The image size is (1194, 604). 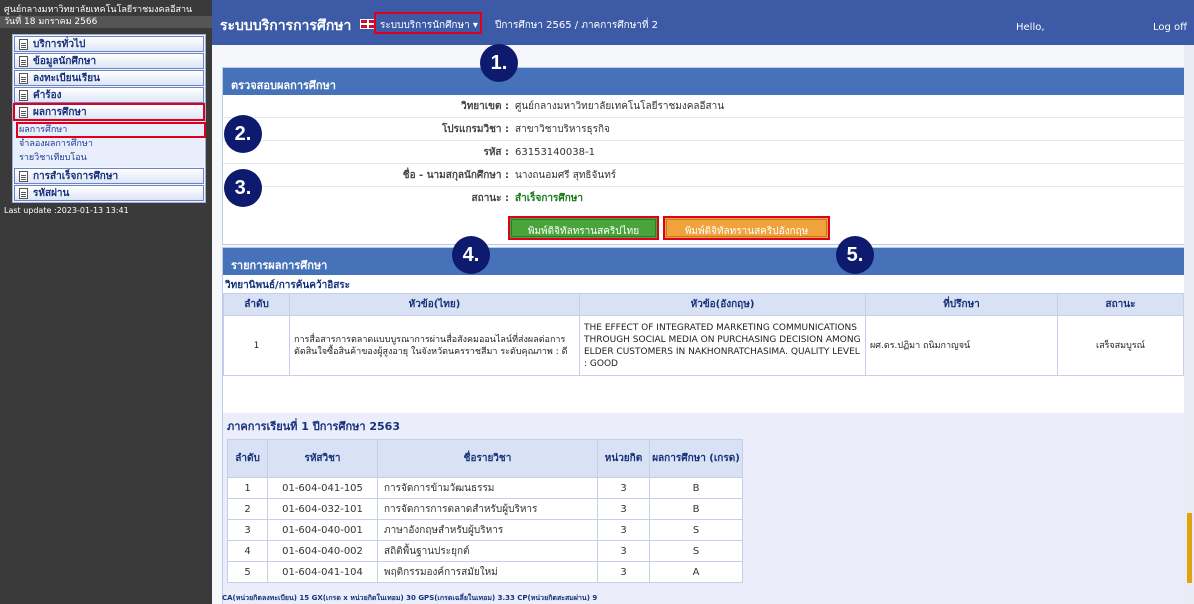 I want to click on sidebar-item-label: ผลการศึกษา, so click(x=60, y=112).